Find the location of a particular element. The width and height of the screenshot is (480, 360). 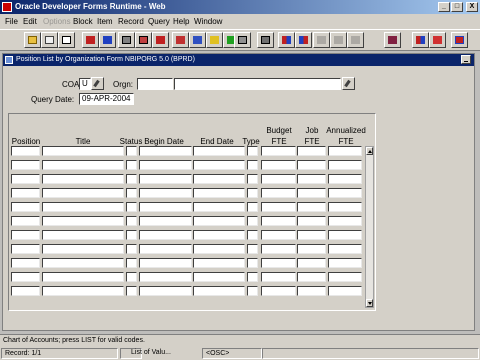

print-button is located at coordinates (49, 40).